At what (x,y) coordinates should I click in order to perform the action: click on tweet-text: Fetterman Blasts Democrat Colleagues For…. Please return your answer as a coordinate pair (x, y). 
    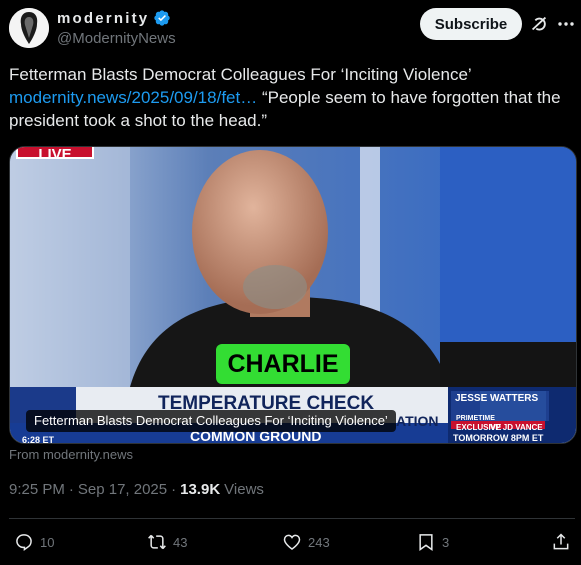
    Looking at the image, I should click on (291, 97).